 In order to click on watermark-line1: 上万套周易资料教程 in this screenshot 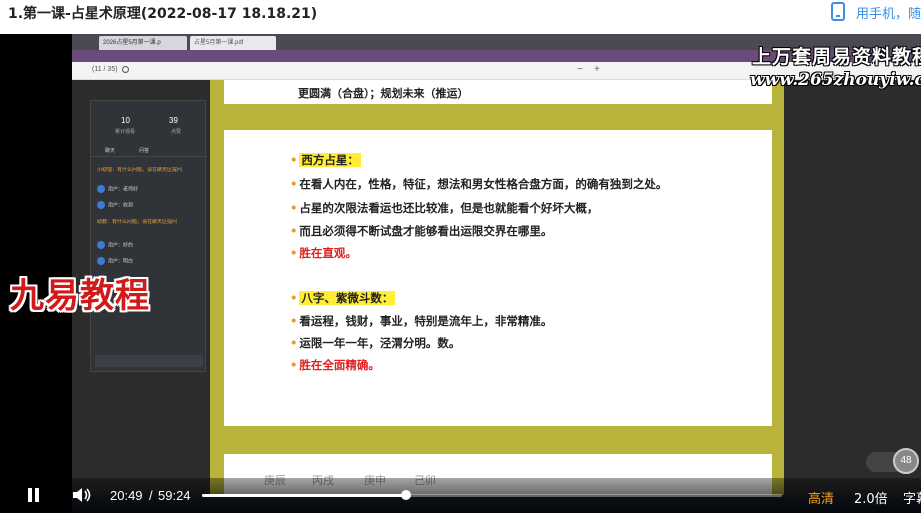, I will do `click(836, 57)`.